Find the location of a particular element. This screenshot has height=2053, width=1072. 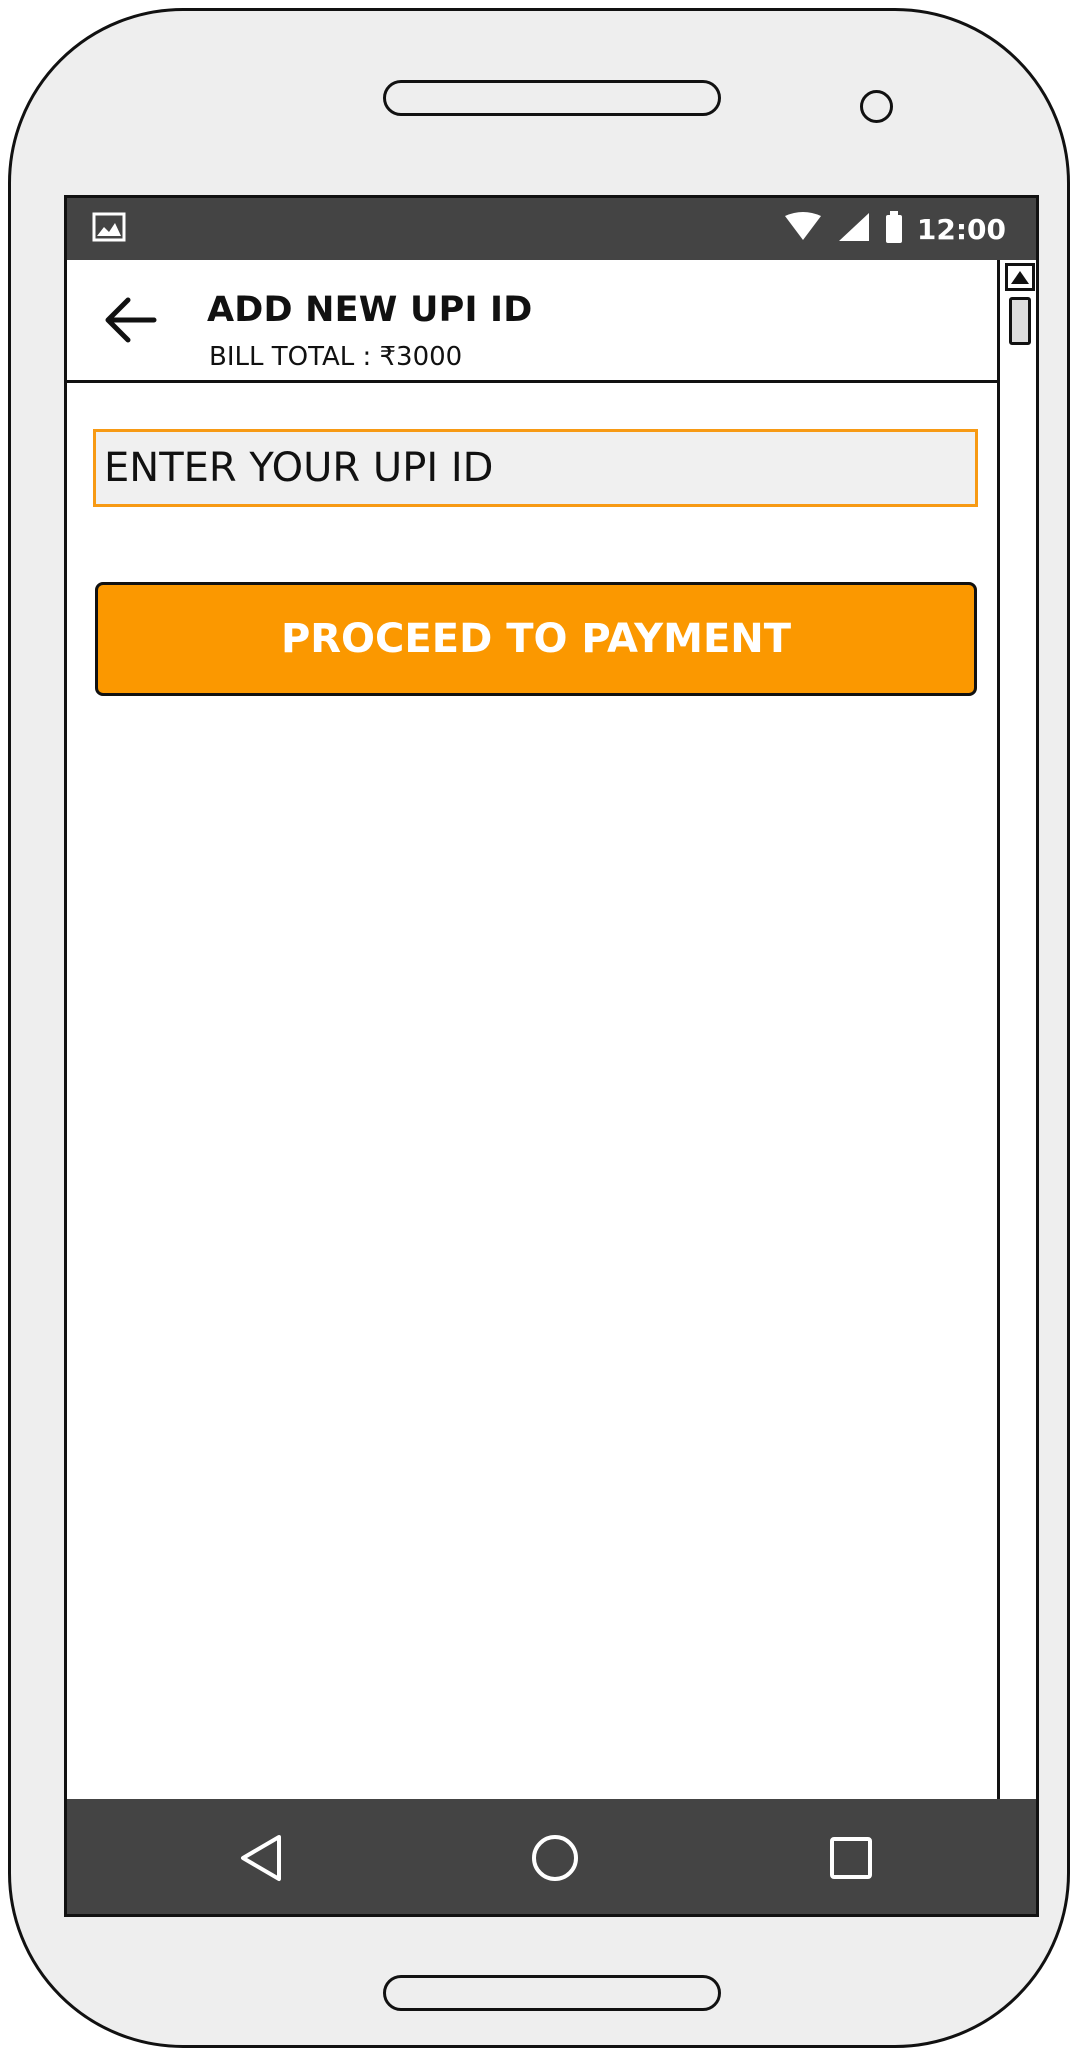

bill-total: BILL TOTAL : ₹3000 is located at coordinates (336, 357).